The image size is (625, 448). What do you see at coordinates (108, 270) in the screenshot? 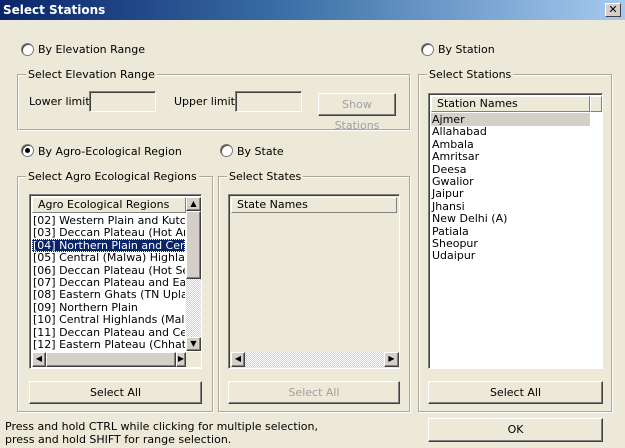
I see `agro-region-item: [06] Deccan Plateau (Hot Semi-Ar` at bounding box center [108, 270].